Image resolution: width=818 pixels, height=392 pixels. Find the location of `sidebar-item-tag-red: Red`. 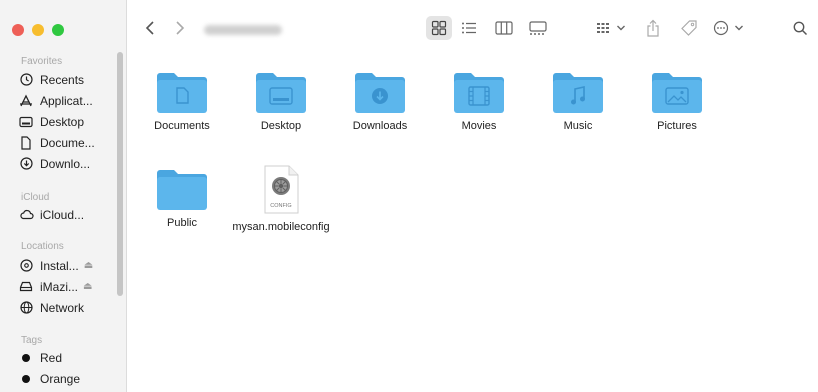

sidebar-item-tag-red: Red is located at coordinates (68, 357).